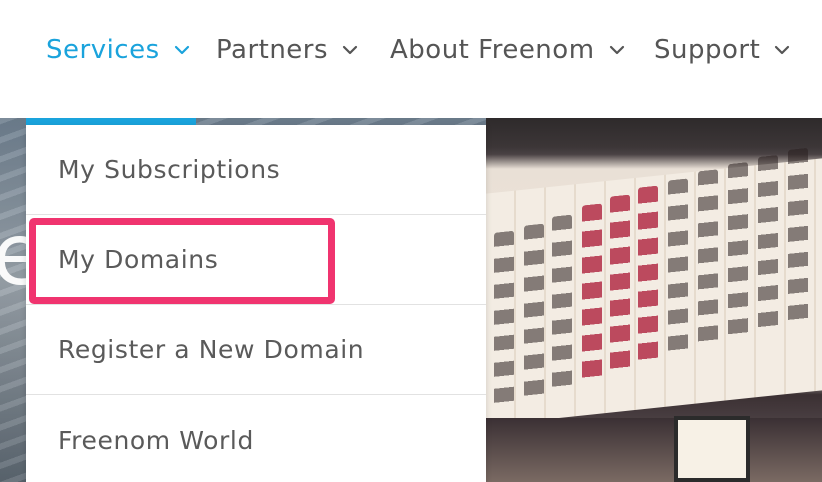  I want to click on nav-partners: Partners, so click(287, 50).